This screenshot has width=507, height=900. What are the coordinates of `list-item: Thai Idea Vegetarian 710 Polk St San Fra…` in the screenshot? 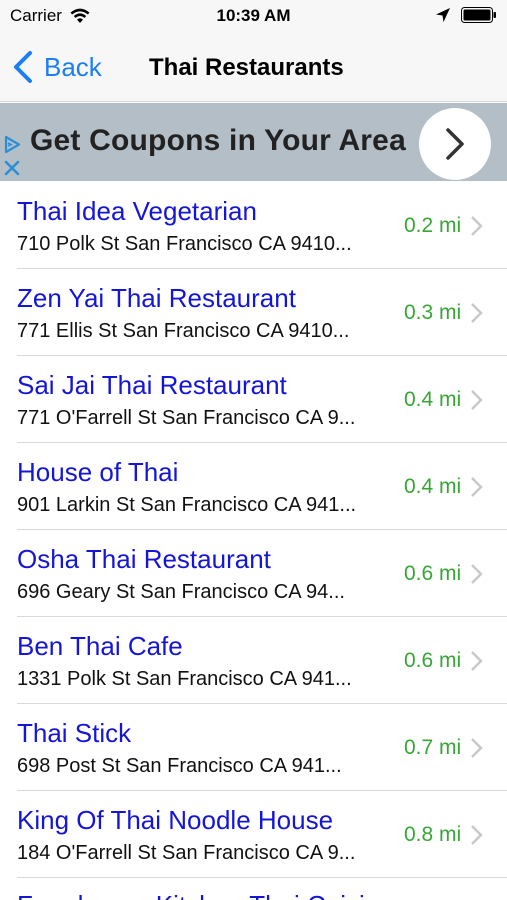 It's located at (253, 225).